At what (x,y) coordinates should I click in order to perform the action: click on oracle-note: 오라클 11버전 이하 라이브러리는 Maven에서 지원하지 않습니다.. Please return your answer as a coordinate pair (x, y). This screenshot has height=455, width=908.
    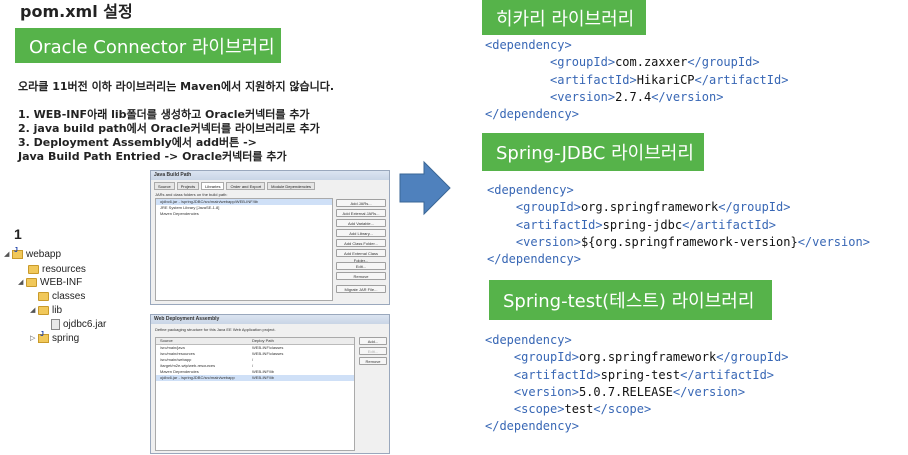
    Looking at the image, I should click on (176, 86).